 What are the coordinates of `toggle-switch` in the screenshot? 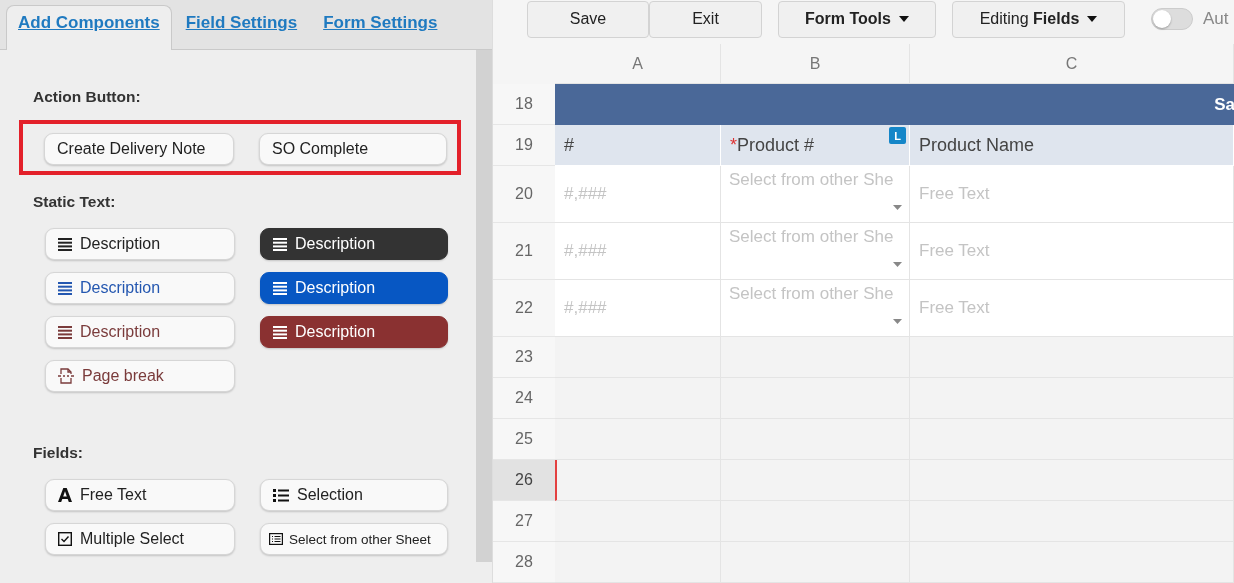 It's located at (1172, 19).